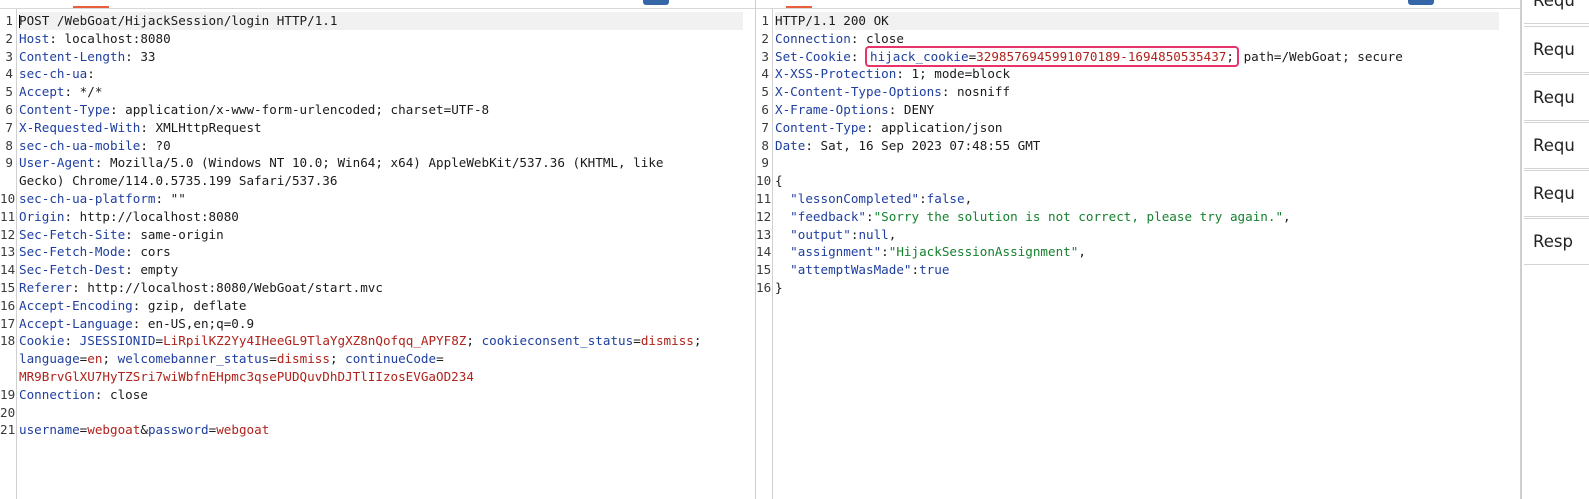 This screenshot has width=1589, height=499. Describe the element at coordinates (983, 252) in the screenshot. I see `code-token: "HijackSessionAssignment"` at that location.